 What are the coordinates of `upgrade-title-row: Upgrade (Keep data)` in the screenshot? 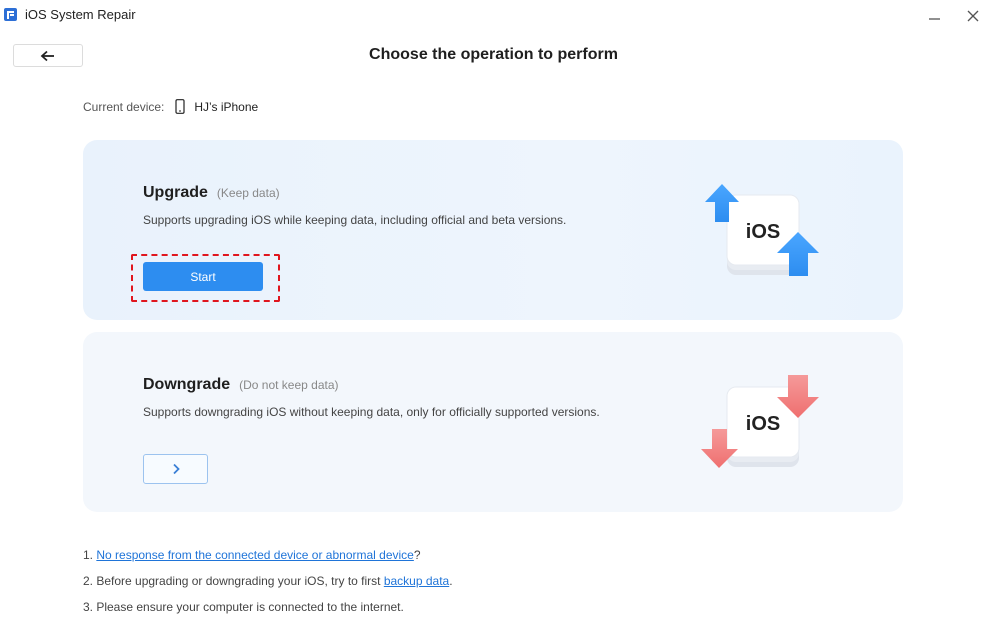 It's located at (211, 193).